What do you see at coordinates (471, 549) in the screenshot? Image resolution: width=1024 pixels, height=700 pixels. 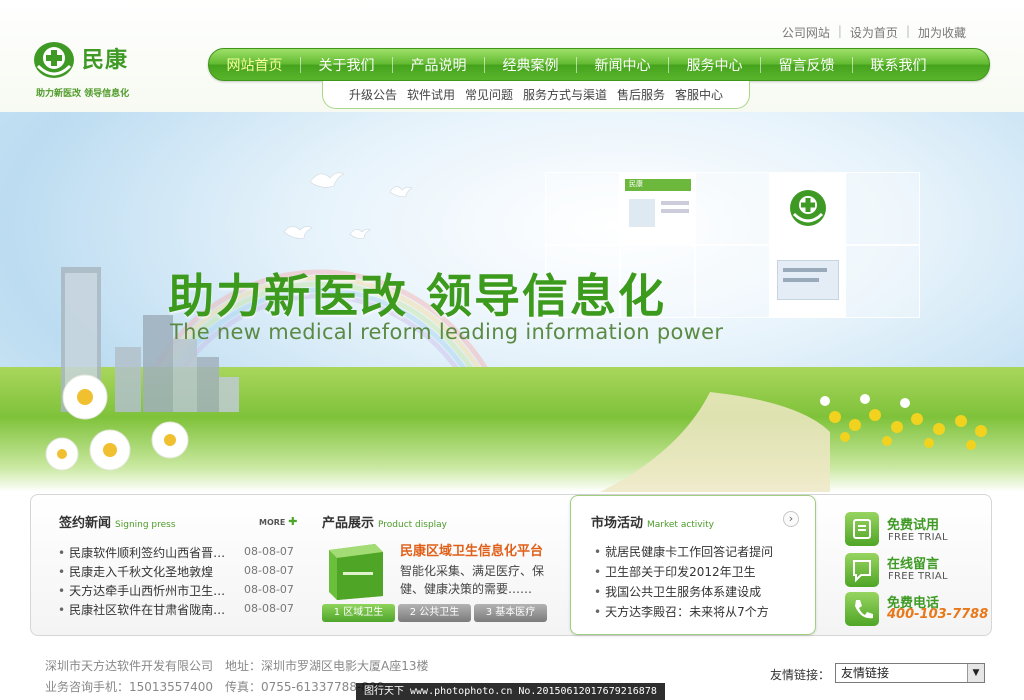 I see `product-title: 民康区域卫生信息化平台` at bounding box center [471, 549].